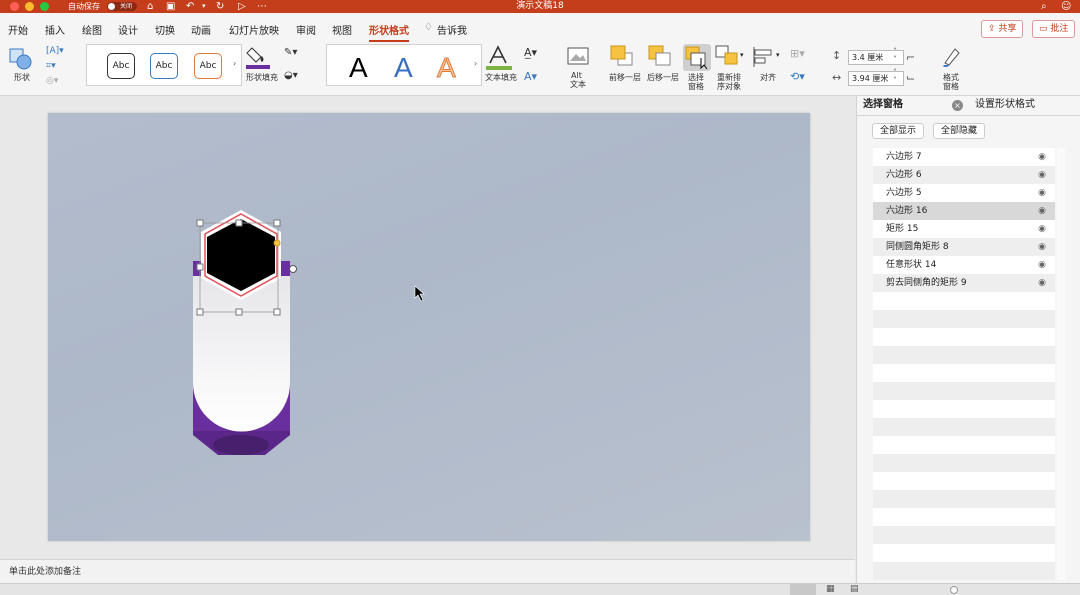 The width and height of the screenshot is (1080, 595). What do you see at coordinates (45, 572) in the screenshot?
I see `notes-placeholder: 单击此处添加备注` at bounding box center [45, 572].